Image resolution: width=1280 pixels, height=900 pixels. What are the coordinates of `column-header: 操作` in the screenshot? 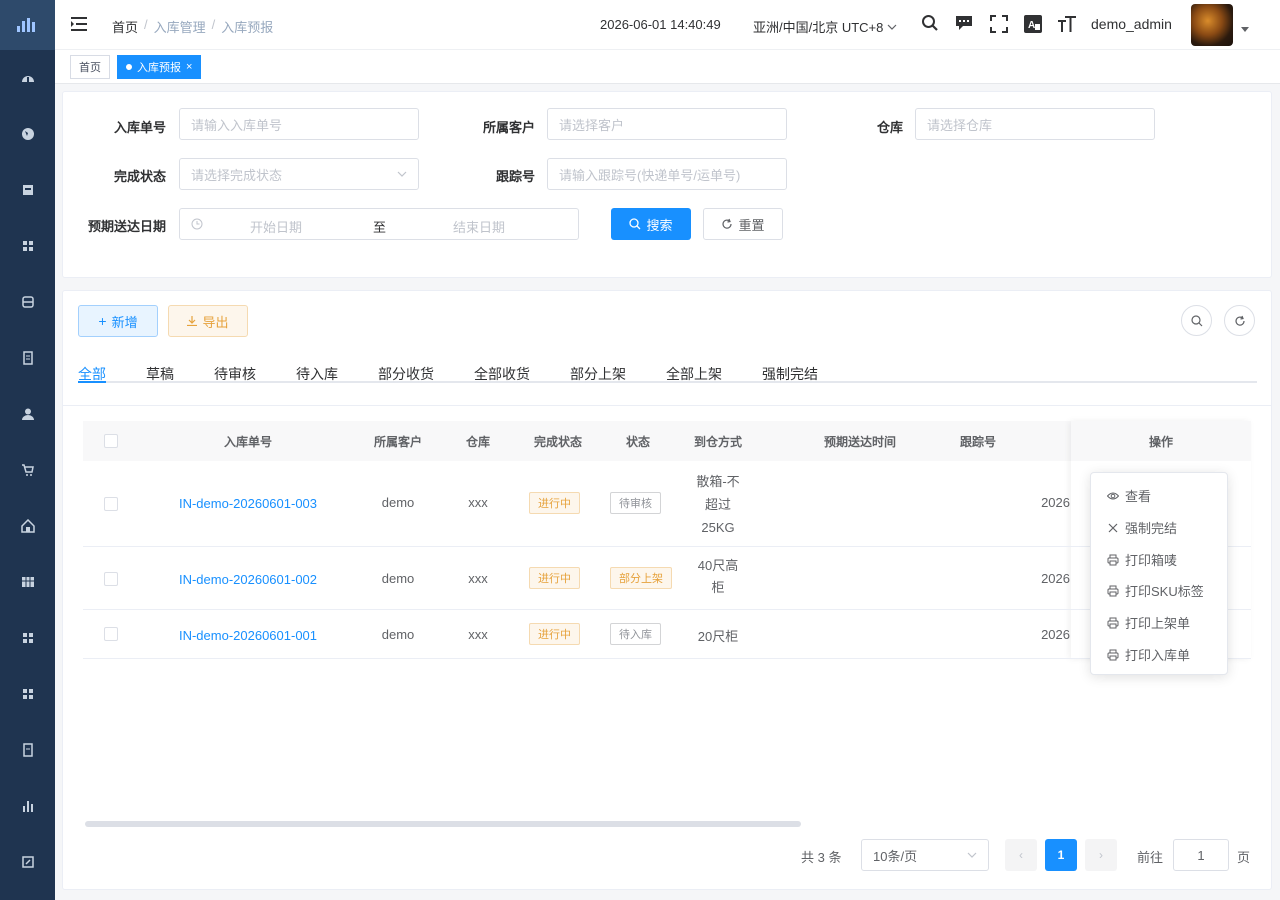 It's located at (1160, 442).